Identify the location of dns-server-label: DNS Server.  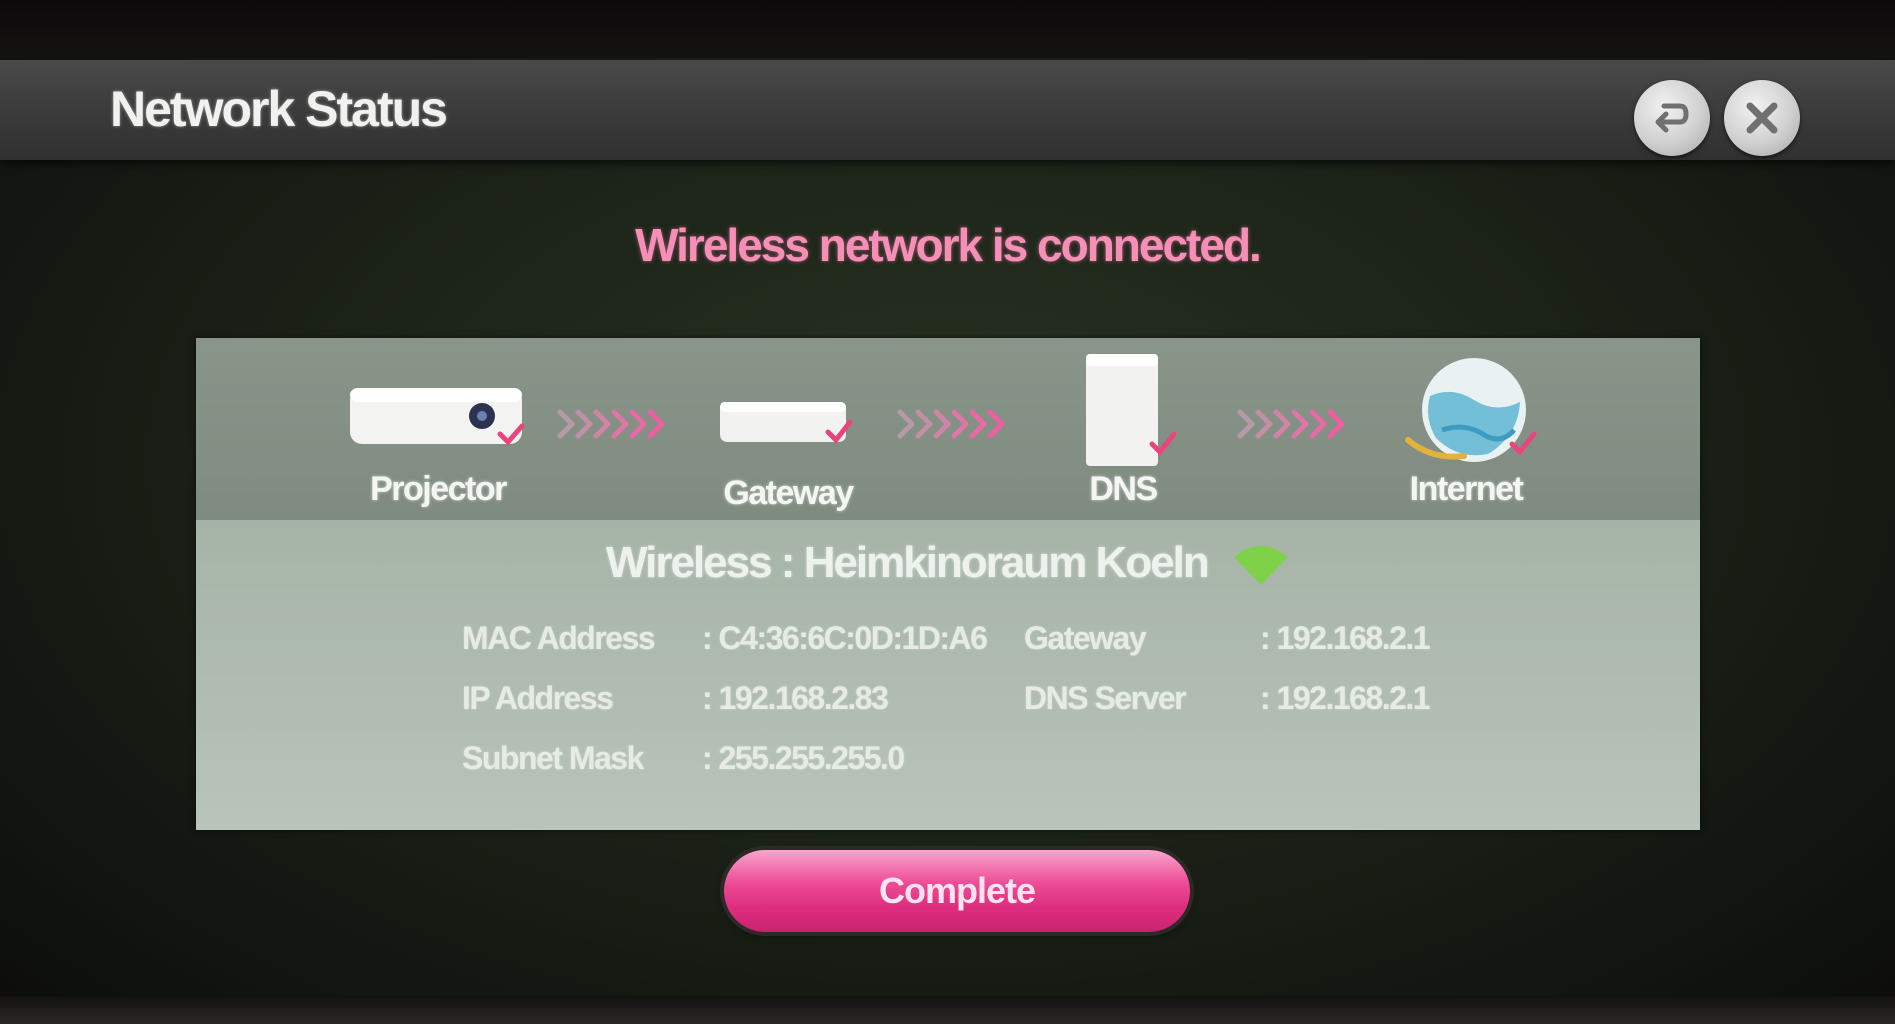
(1105, 698).